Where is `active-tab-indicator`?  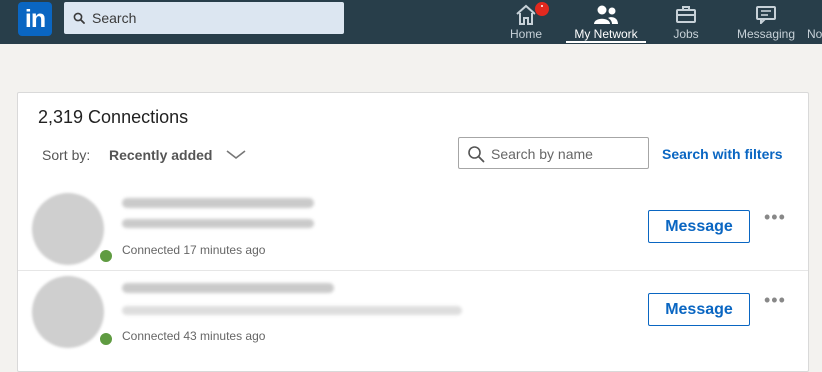
active-tab-indicator is located at coordinates (606, 42).